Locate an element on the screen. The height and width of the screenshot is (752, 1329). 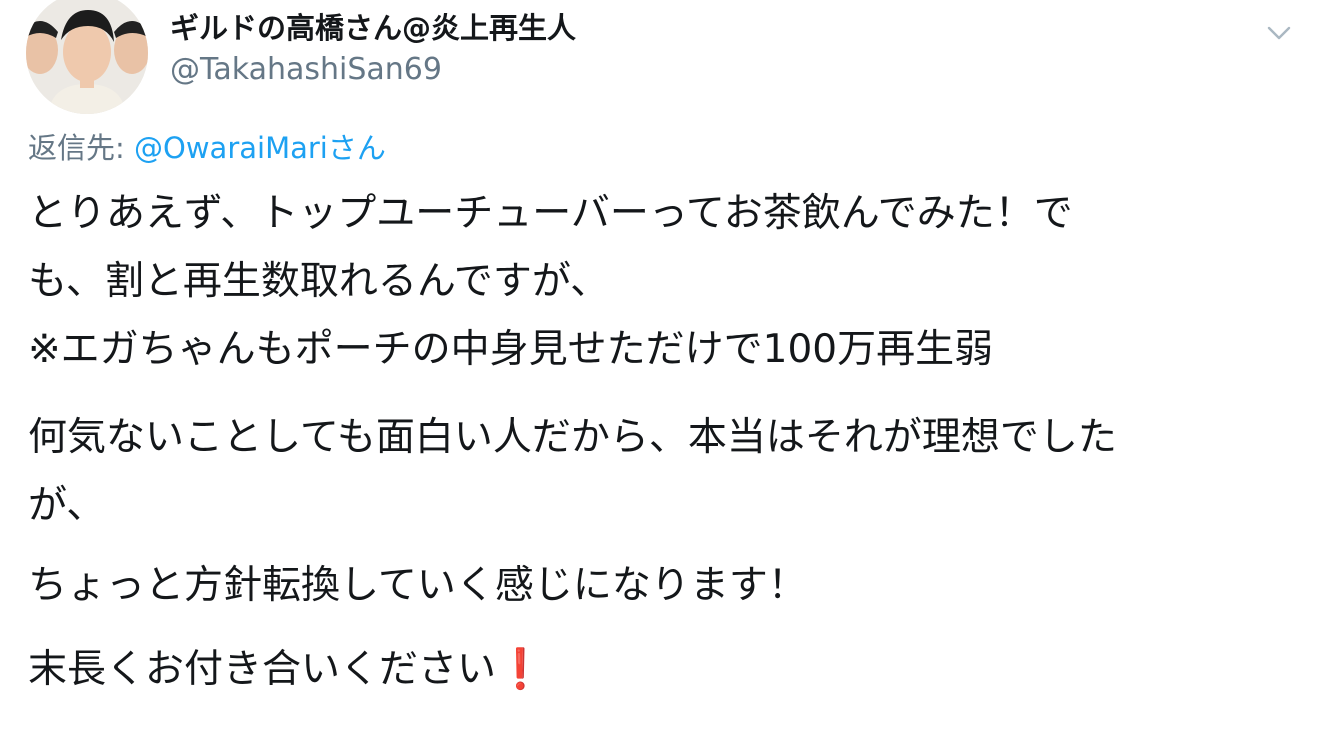
author-handle: @TakahashiSan69 is located at coordinates (306, 70).